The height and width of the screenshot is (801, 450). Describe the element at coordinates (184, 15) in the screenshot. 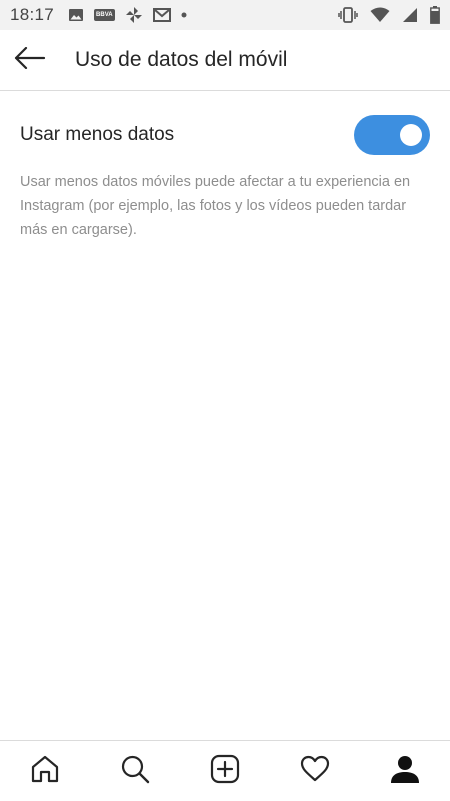

I see `dot-icon` at that location.